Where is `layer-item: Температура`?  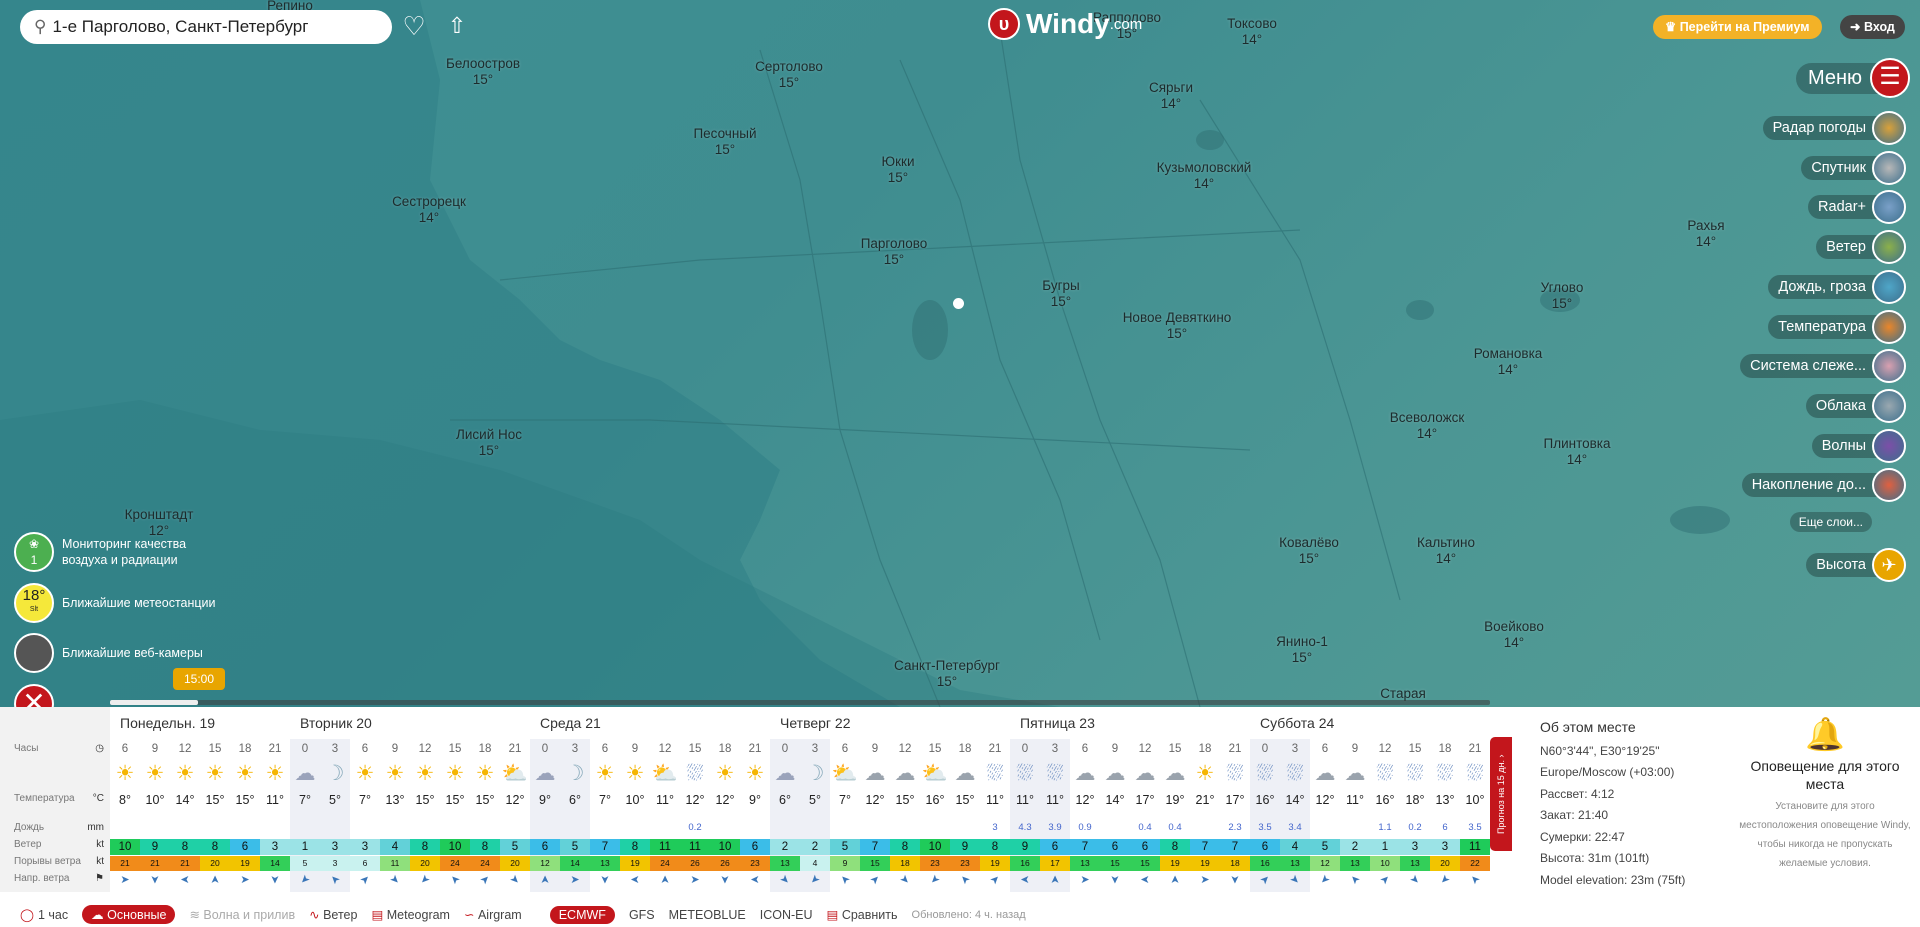
layer-item: Температура is located at coordinates (1837, 326).